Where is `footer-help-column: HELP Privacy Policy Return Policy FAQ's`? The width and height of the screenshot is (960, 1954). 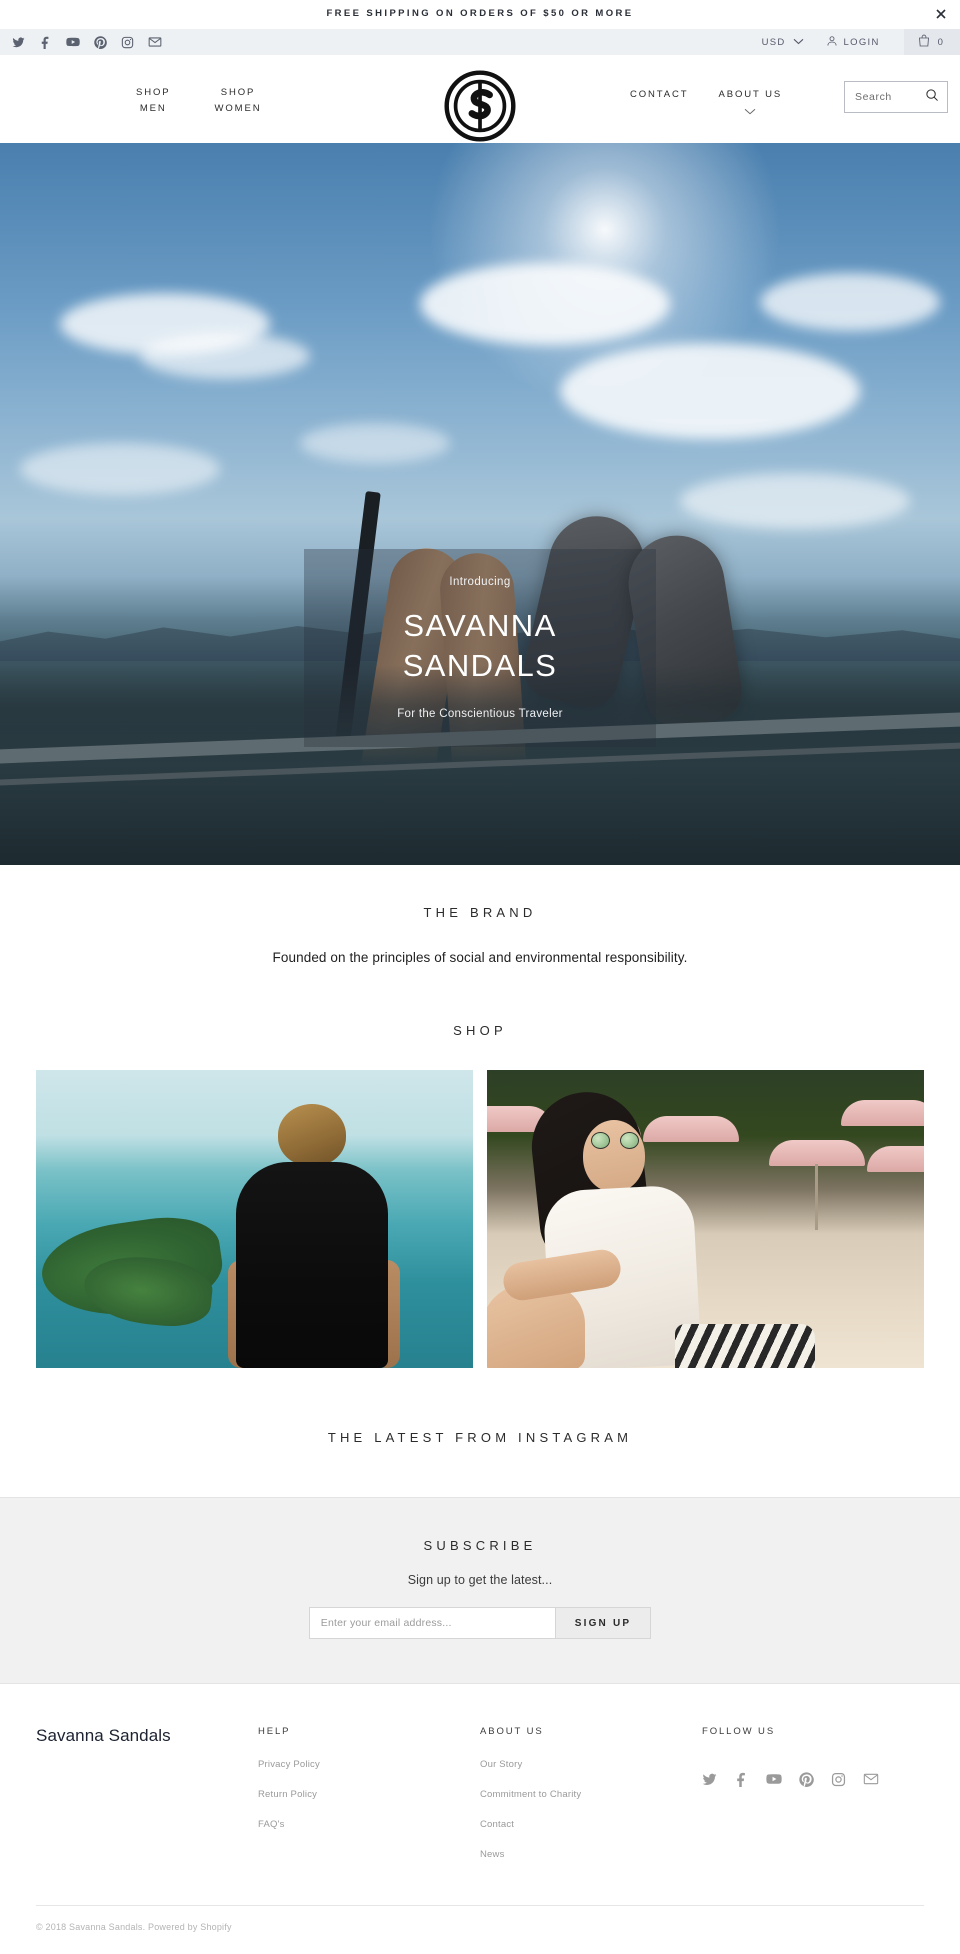 footer-help-column: HELP Privacy Policy Return Policy FAQ's is located at coordinates (369, 1802).